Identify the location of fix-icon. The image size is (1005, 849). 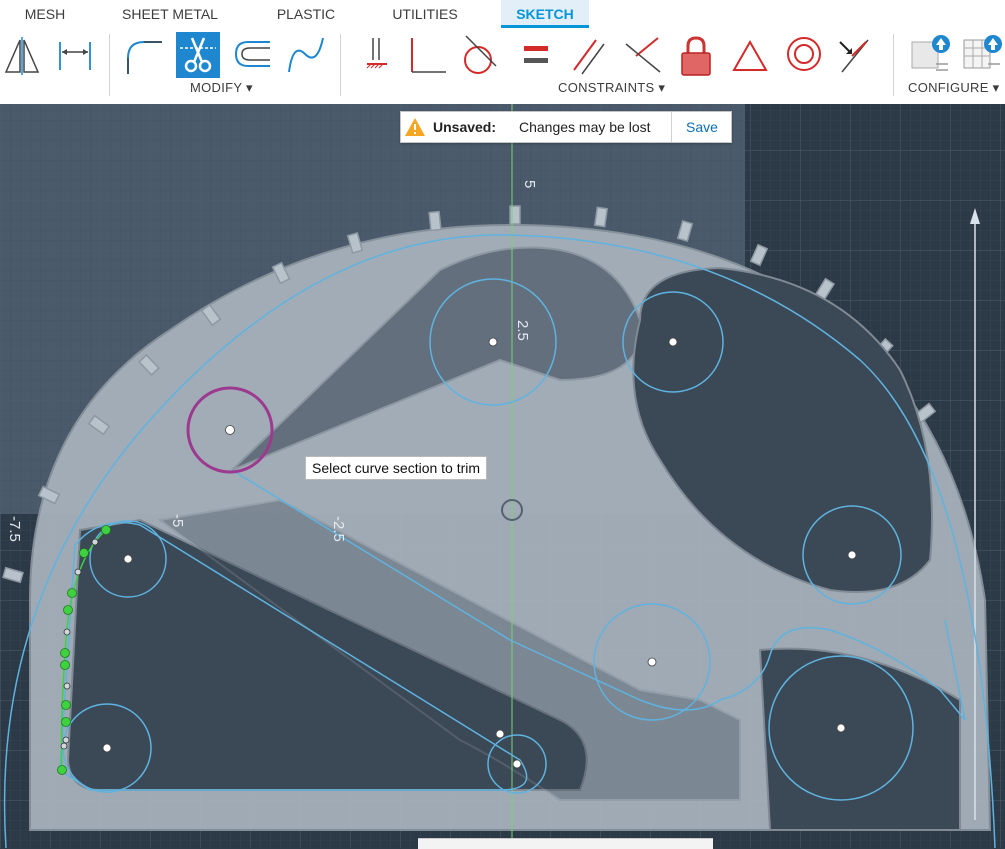
(696, 56).